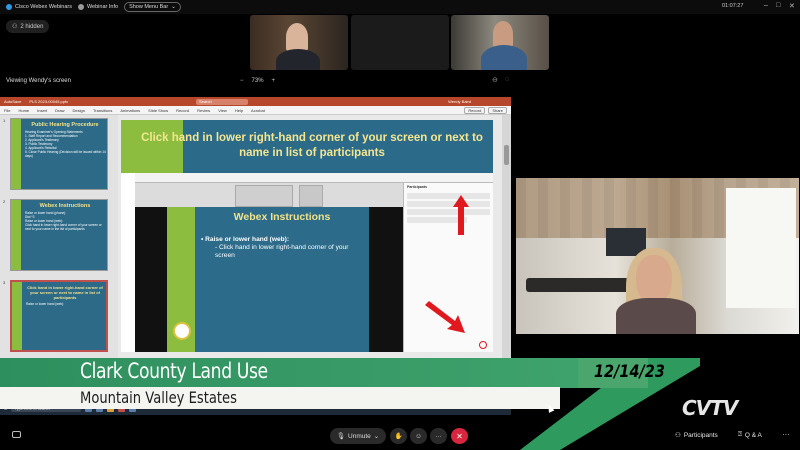 The image size is (800, 450). Describe the element at coordinates (242, 81) in the screenshot. I see `zoom-out-button: −` at that location.